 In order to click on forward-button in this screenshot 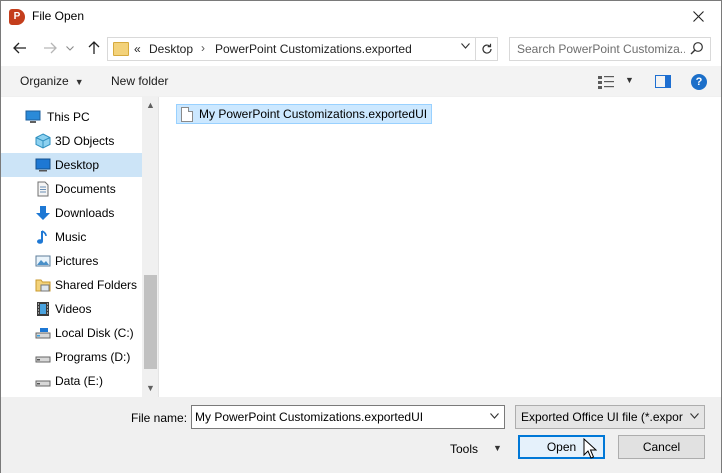, I will do `click(50, 48)`.